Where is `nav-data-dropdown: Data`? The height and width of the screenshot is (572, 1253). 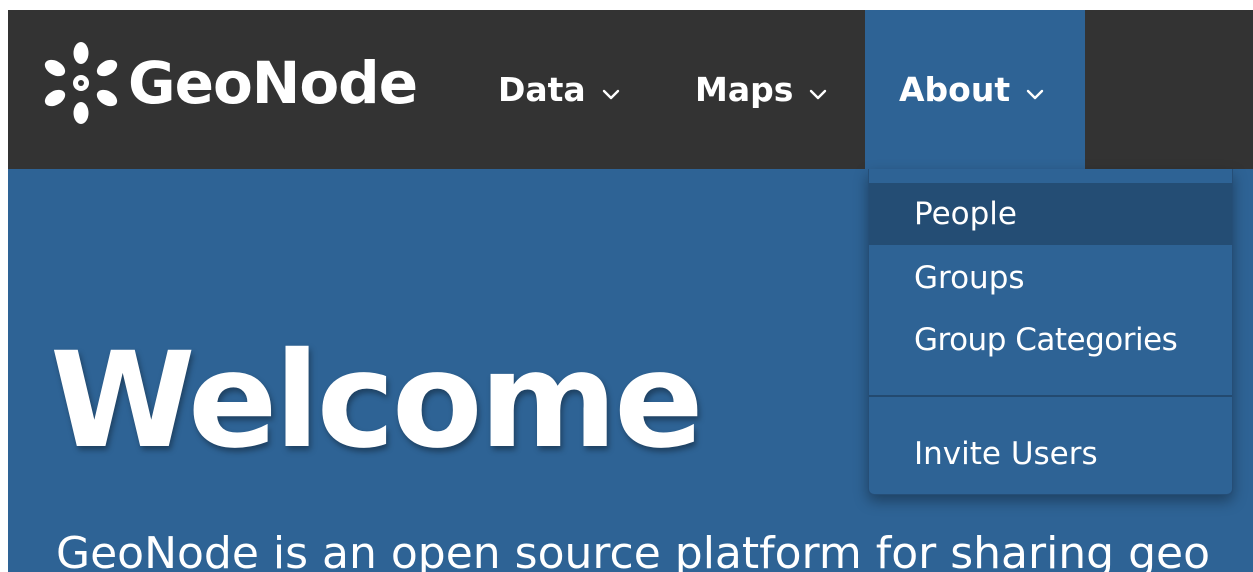 nav-data-dropdown: Data is located at coordinates (559, 89).